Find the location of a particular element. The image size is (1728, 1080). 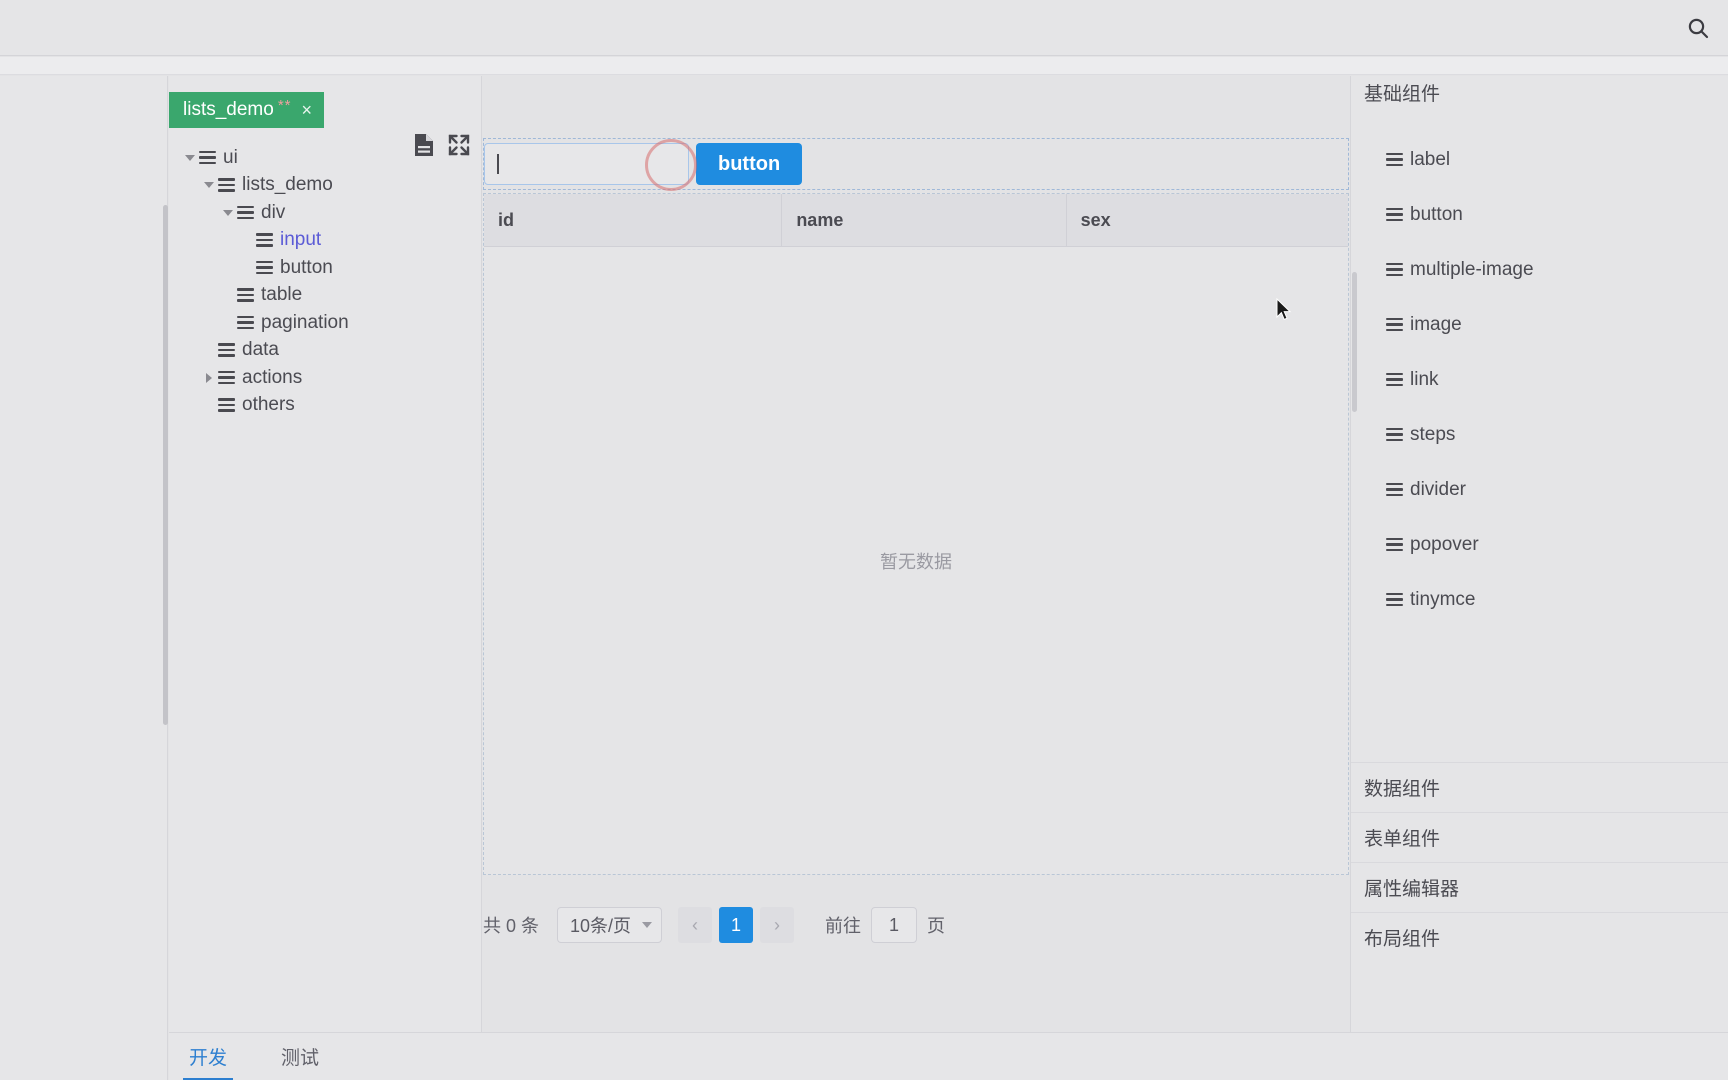

chevron-right-icon is located at coordinates (209, 378).